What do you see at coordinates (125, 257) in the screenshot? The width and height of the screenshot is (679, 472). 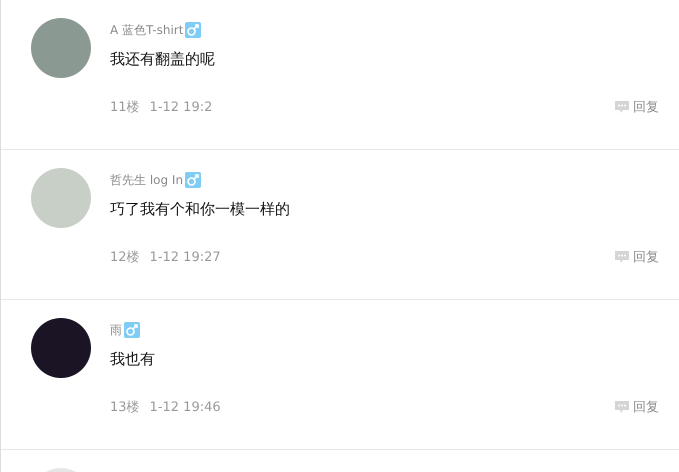 I see `floor-number: 12楼` at bounding box center [125, 257].